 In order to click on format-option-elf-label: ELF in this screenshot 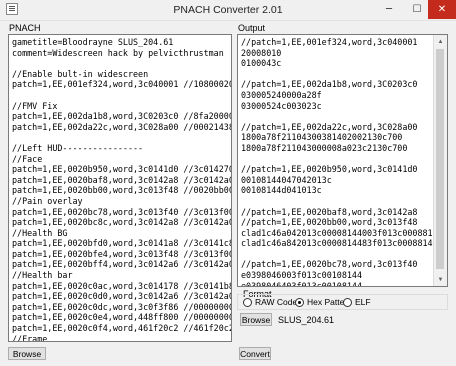, I will do `click(363, 302)`.